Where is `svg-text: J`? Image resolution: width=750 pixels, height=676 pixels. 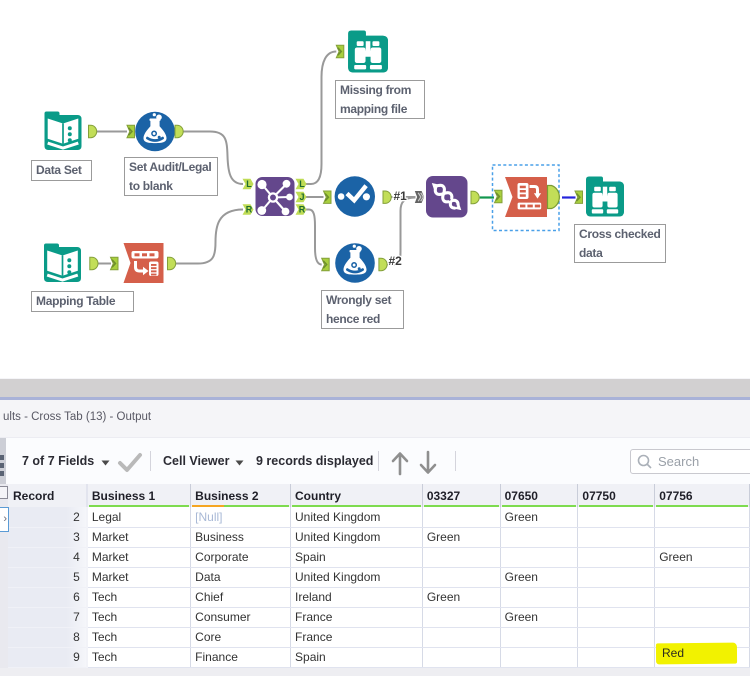 svg-text: J is located at coordinates (301, 197).